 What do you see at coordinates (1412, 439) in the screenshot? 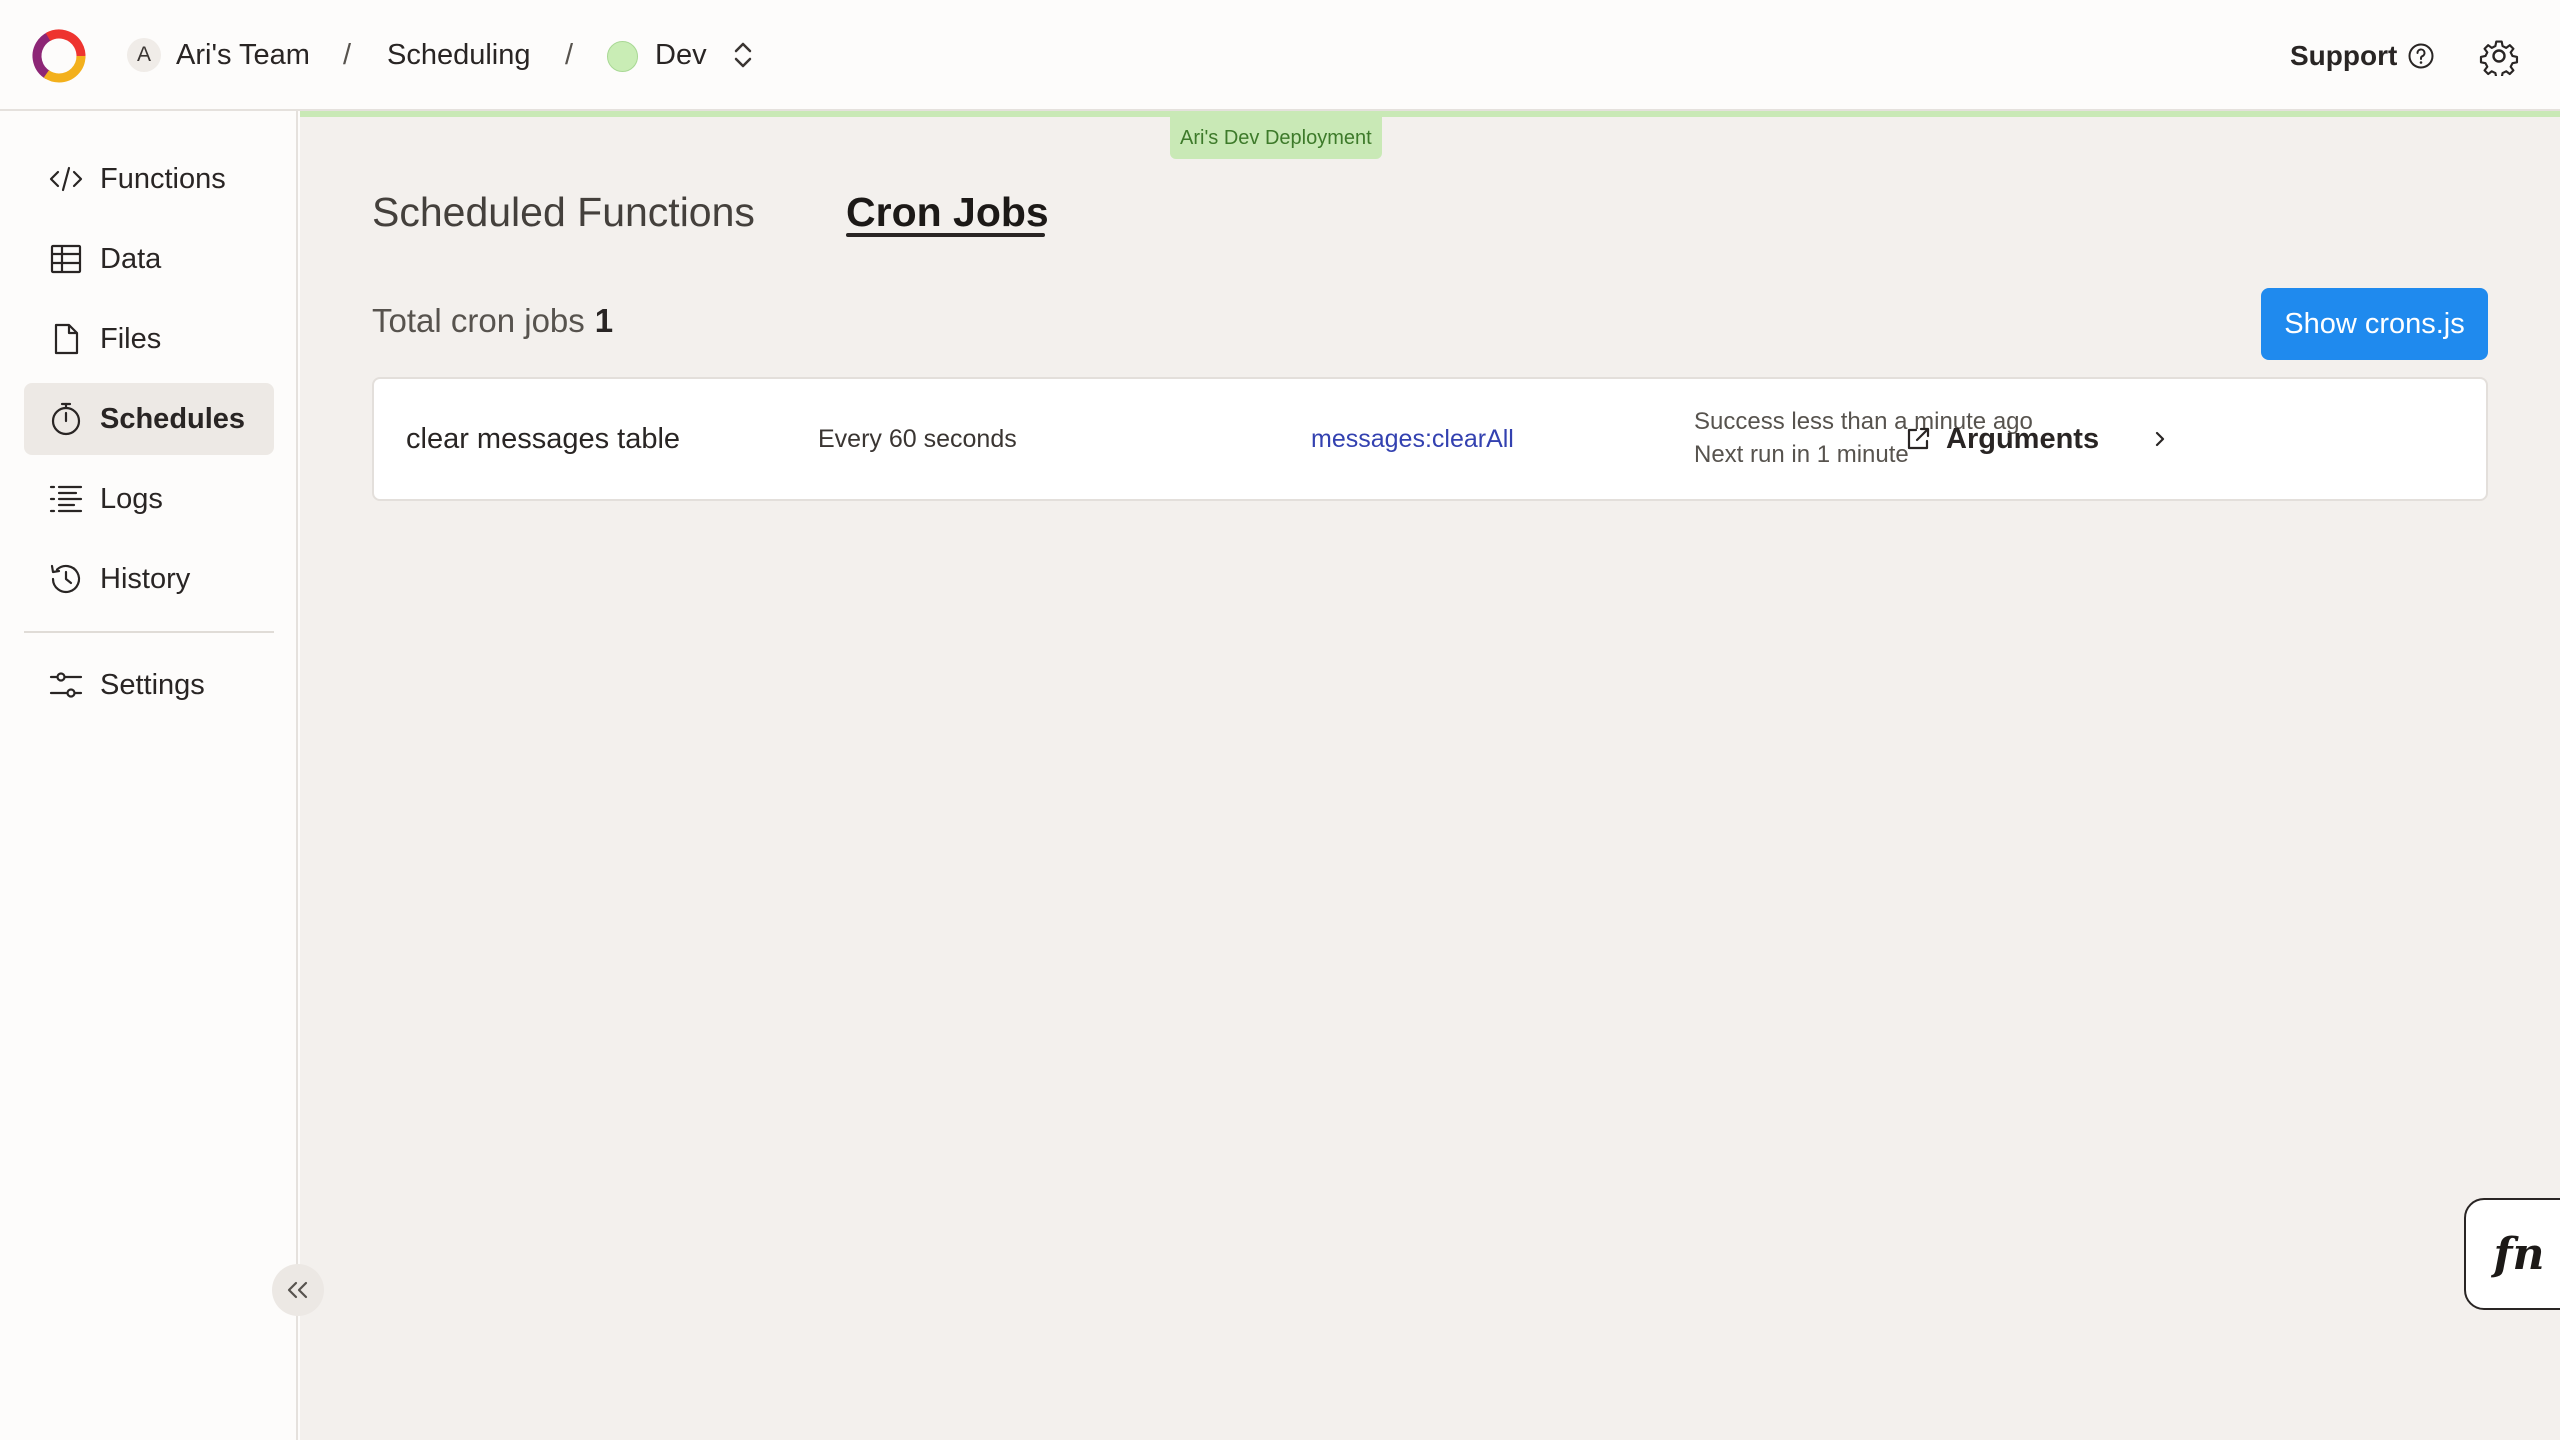
I see `cron-job-function-link: messages:clearAll` at bounding box center [1412, 439].